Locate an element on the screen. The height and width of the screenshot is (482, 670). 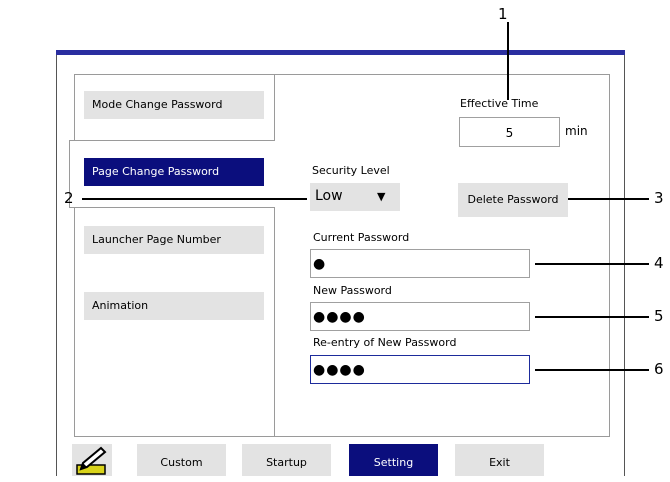
security-level-value: Low is located at coordinates (329, 196).